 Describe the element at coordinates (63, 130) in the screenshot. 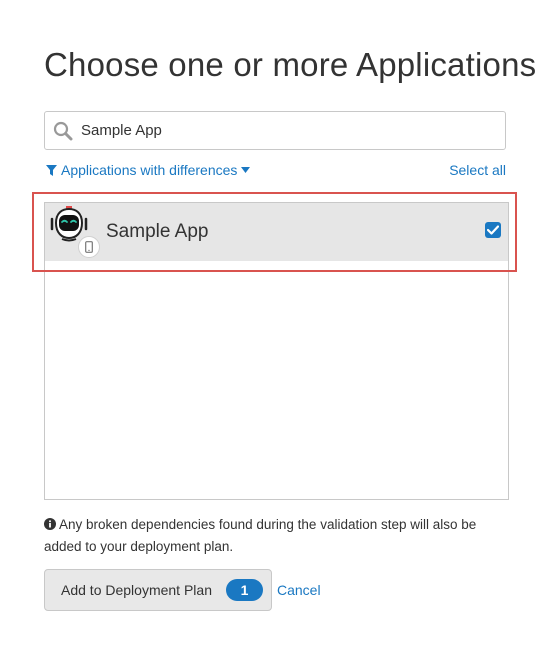

I see `search-icon` at that location.